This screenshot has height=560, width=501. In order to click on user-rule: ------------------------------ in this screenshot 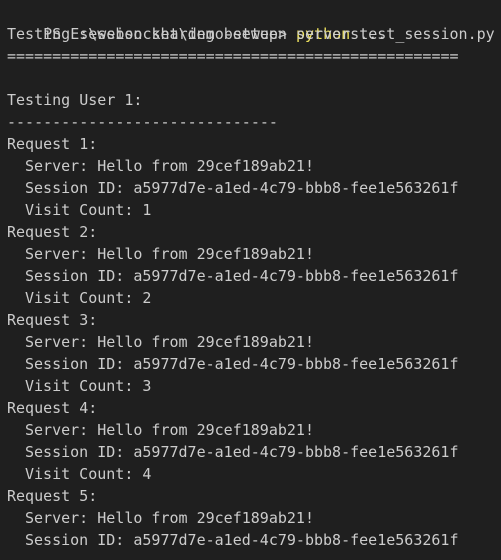, I will do `click(142, 122)`.